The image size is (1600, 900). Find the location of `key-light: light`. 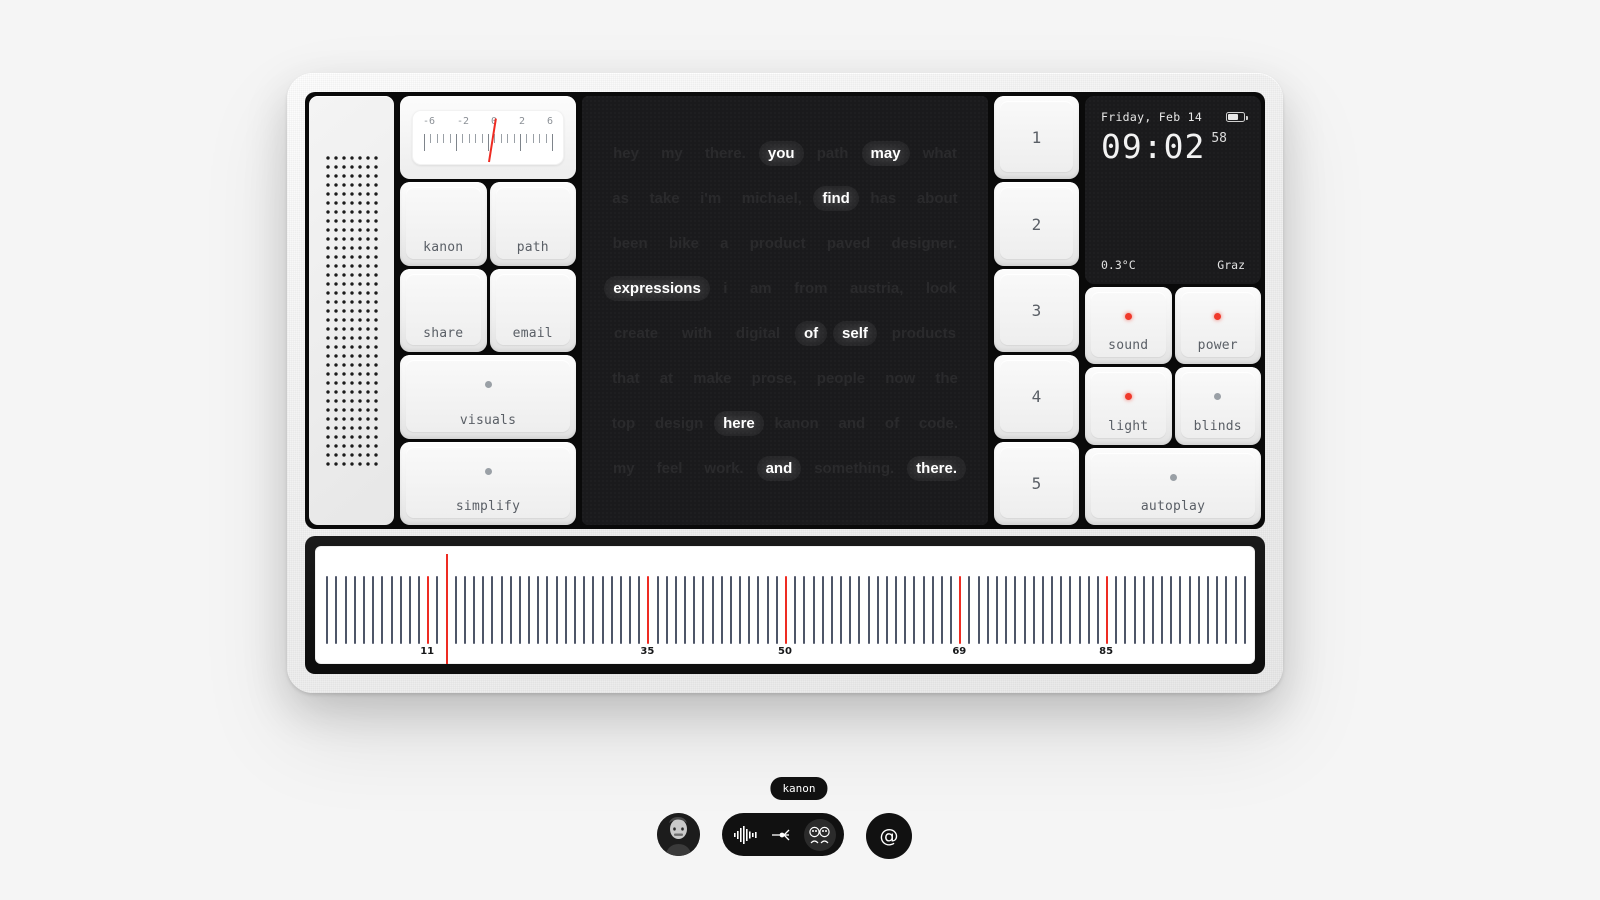

key-light: light is located at coordinates (1128, 406).